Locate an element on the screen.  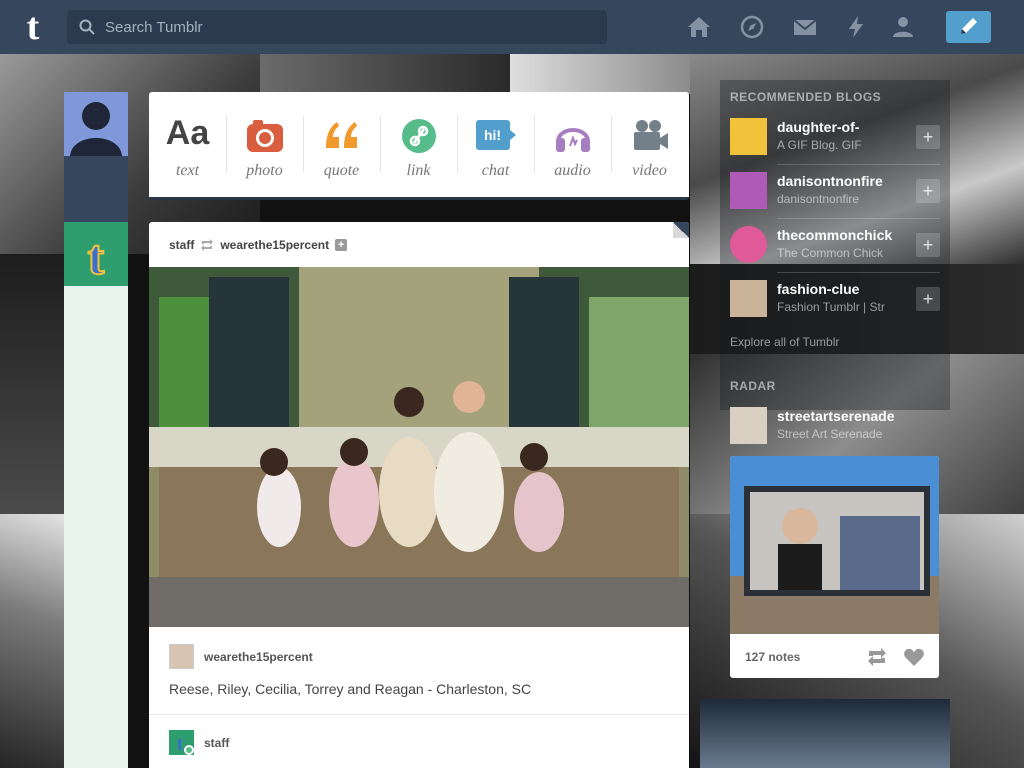
staff-username: staff is located at coordinates (216, 743).